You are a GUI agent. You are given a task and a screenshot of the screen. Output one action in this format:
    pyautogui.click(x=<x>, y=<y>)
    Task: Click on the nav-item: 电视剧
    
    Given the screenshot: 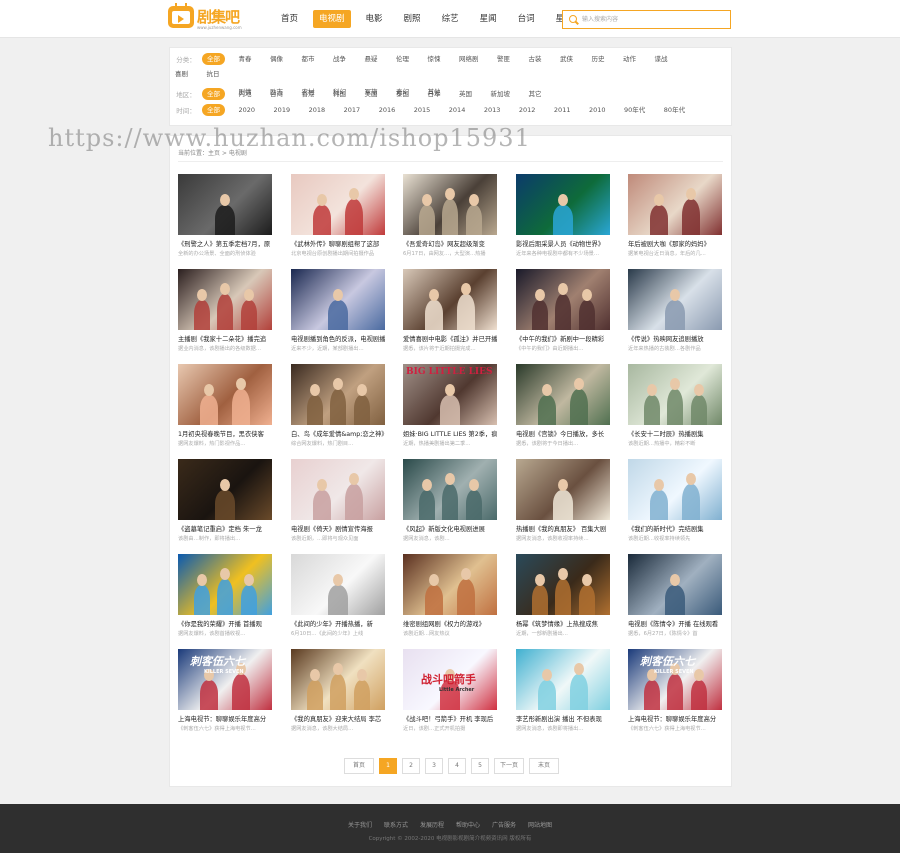 What is the action you would take?
    pyautogui.click(x=332, y=19)
    